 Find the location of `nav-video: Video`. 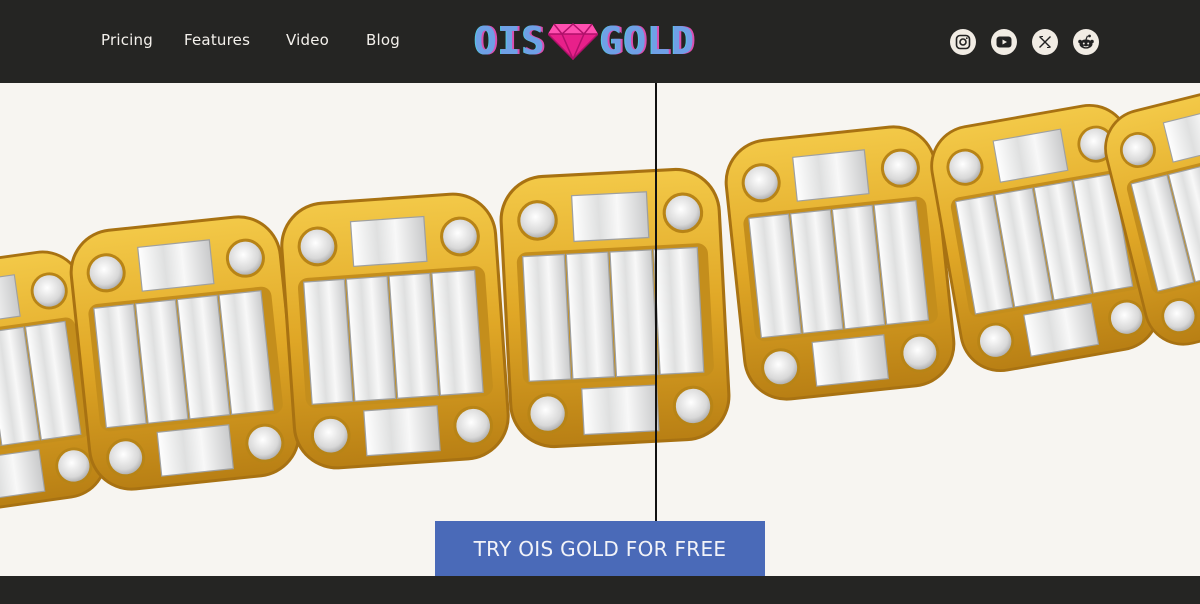

nav-video: Video is located at coordinates (307, 40).